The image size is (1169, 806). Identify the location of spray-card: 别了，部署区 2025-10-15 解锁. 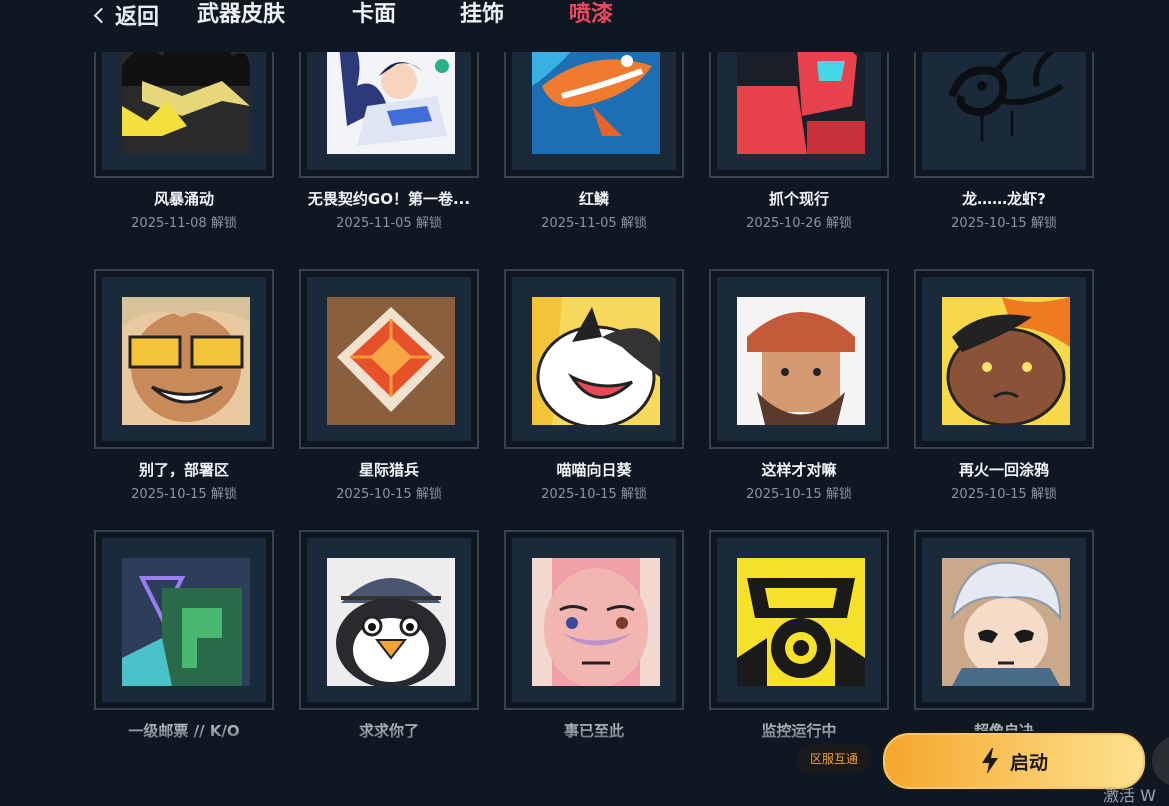
(184, 385).